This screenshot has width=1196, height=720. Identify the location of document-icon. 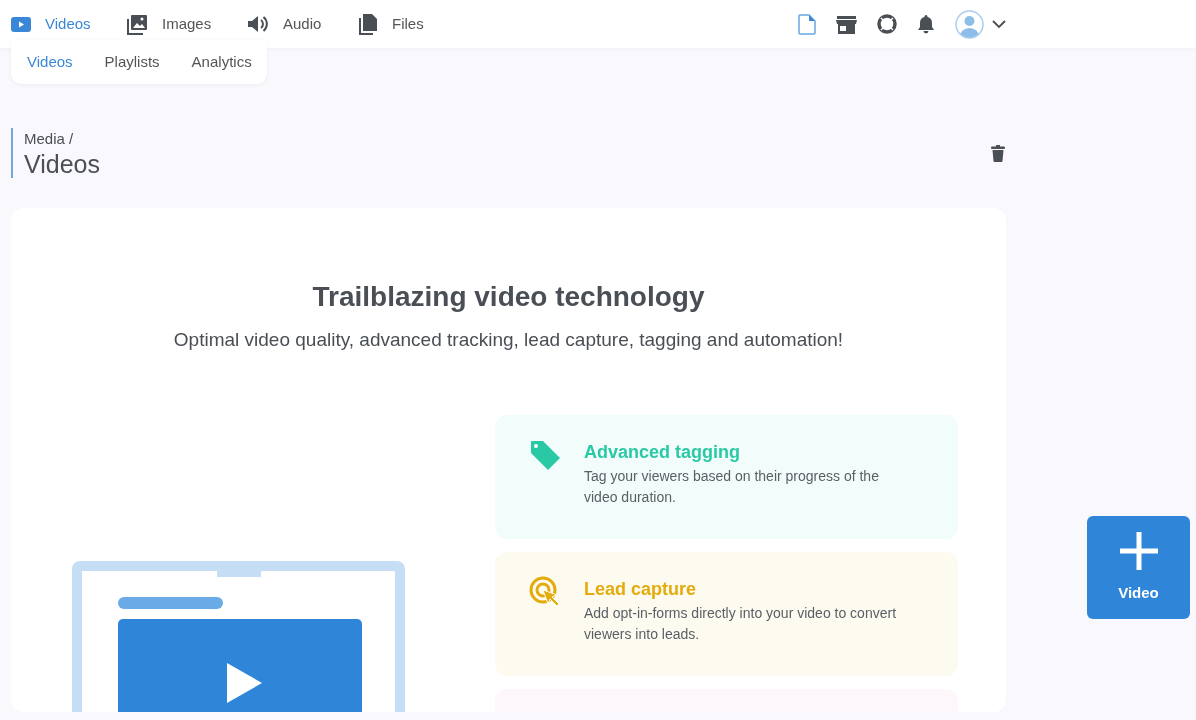
(807, 24).